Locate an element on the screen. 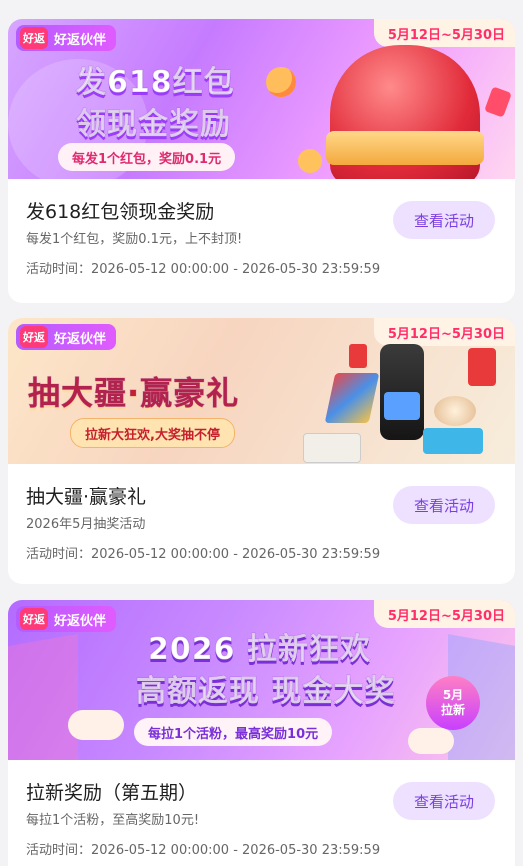  oven-illustration is located at coordinates (332, 448).